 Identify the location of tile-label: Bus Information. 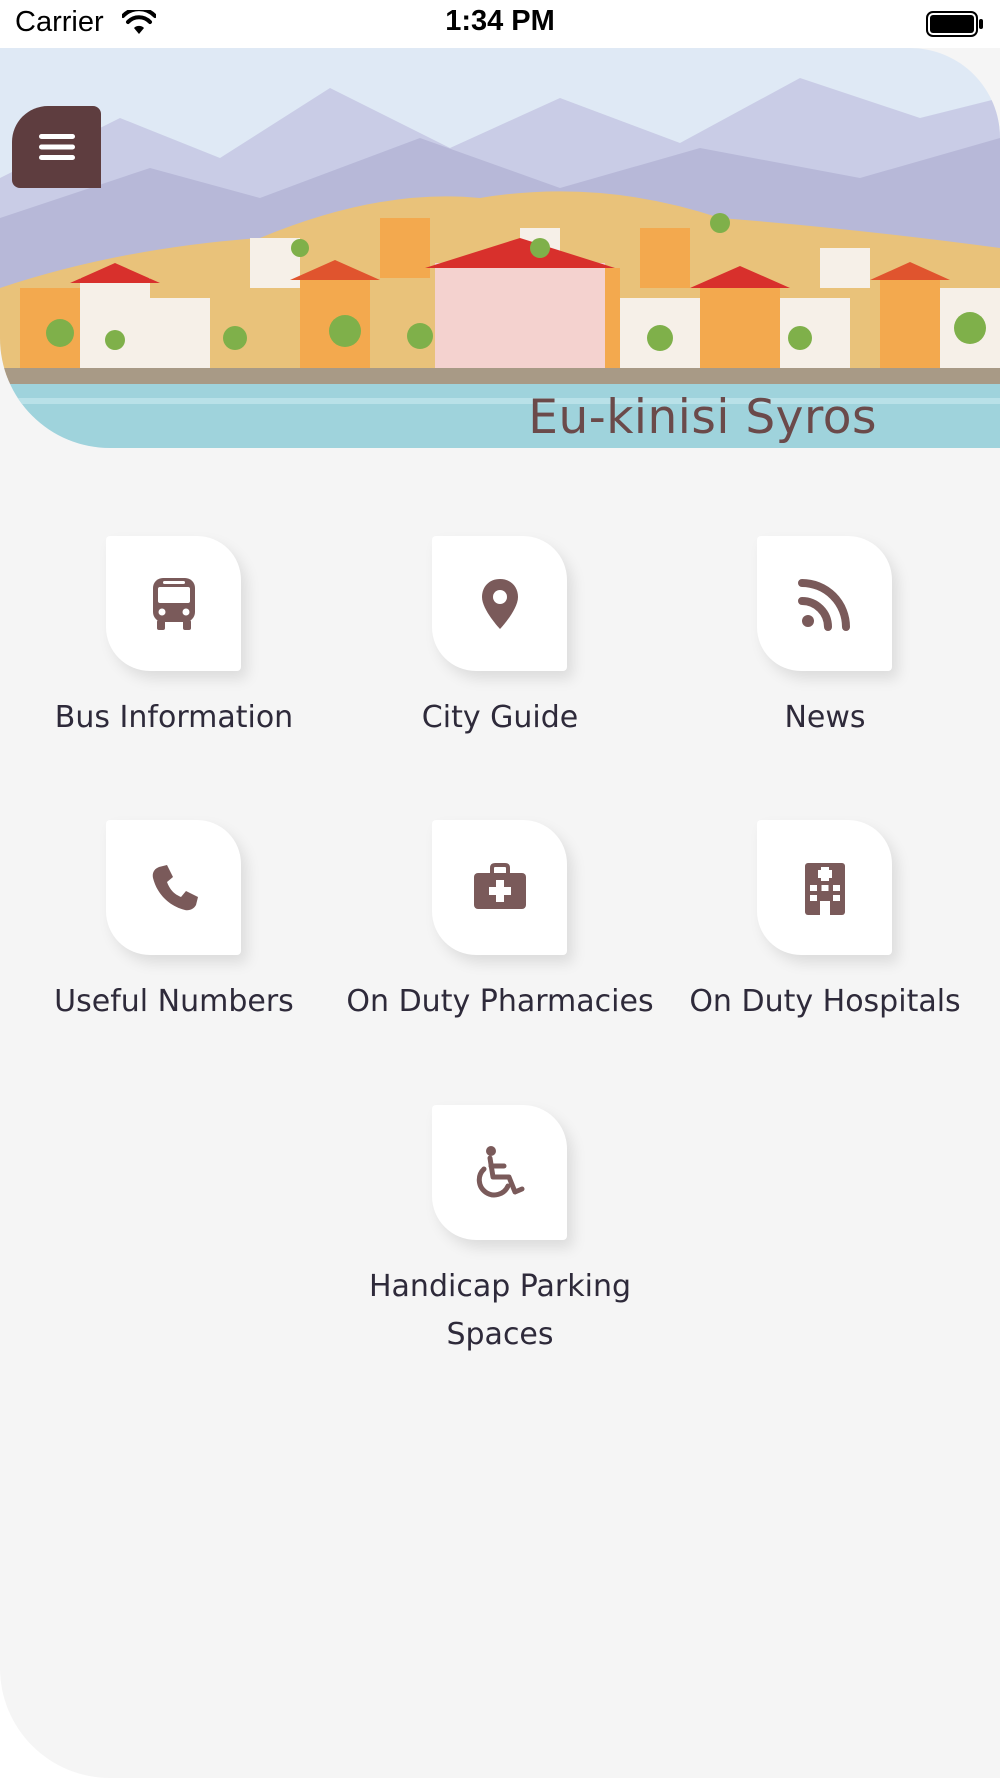
(174, 717).